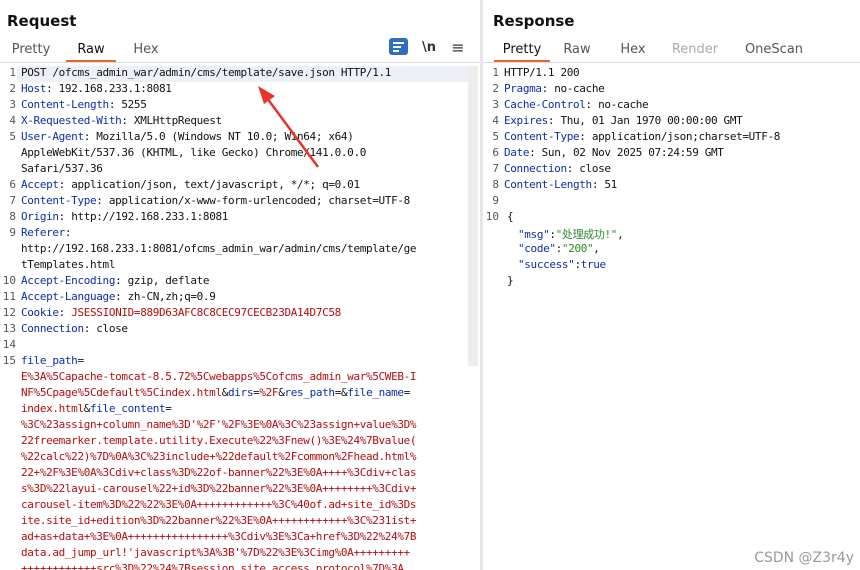 This screenshot has height=570, width=860. I want to click on annotation-arrow, so click(289, 127).